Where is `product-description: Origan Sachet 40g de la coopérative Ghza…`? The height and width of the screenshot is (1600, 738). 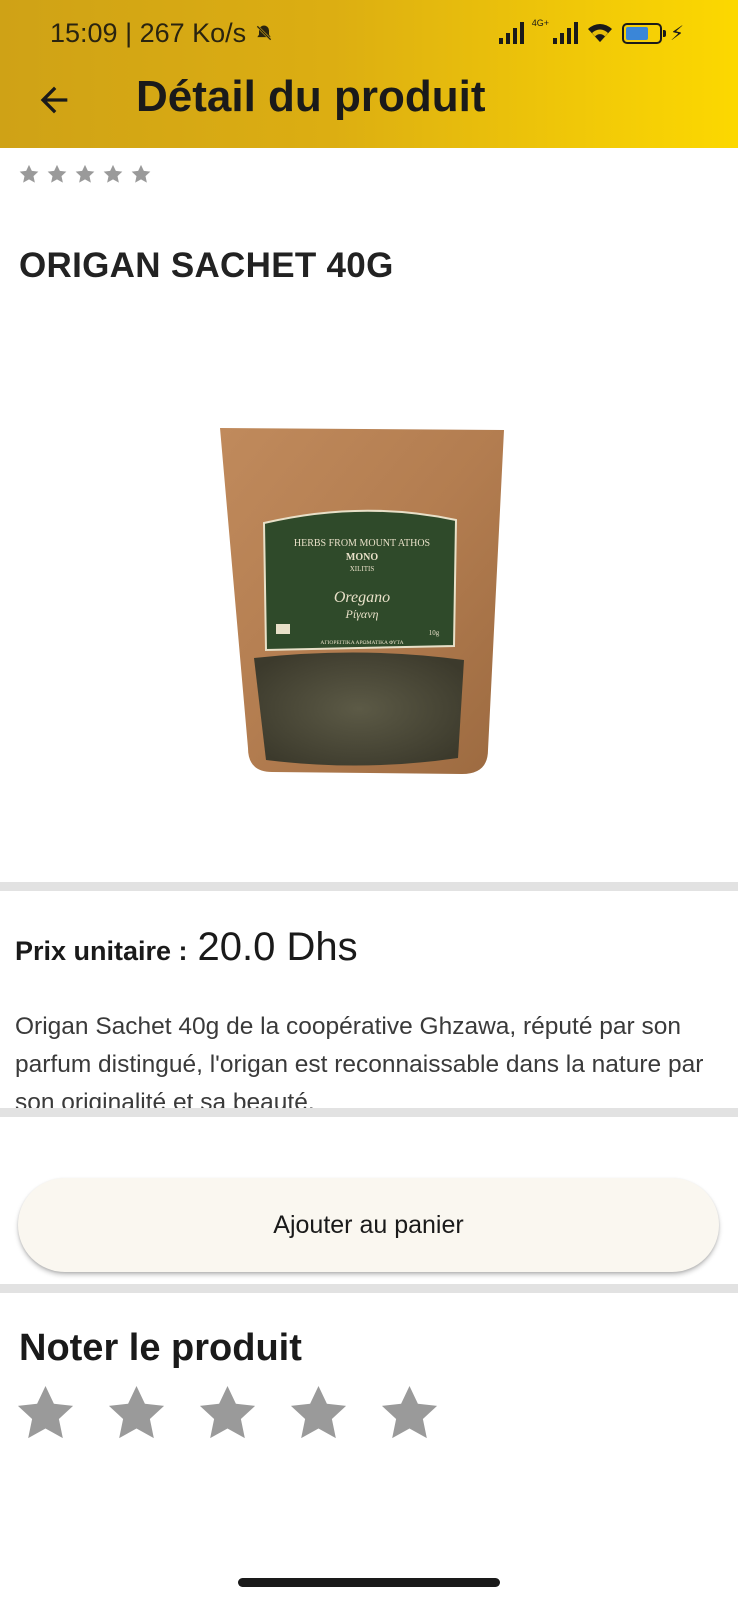 product-description: Origan Sachet 40g de la coopérative Ghza… is located at coordinates (359, 1064).